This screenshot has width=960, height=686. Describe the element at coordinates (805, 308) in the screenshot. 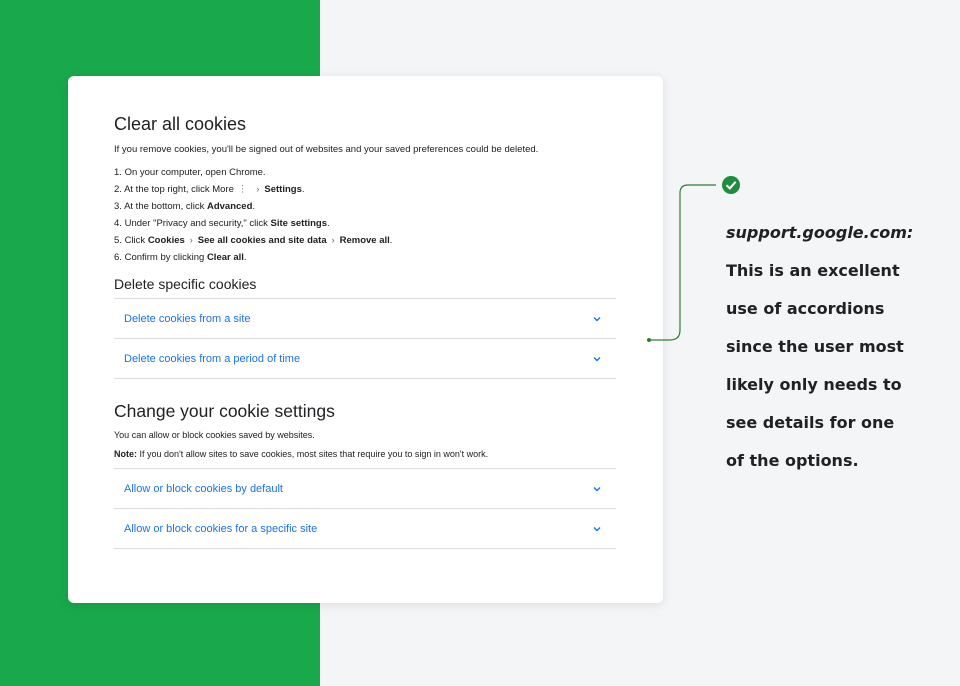

I see `annotation-line: use of accordions` at that location.